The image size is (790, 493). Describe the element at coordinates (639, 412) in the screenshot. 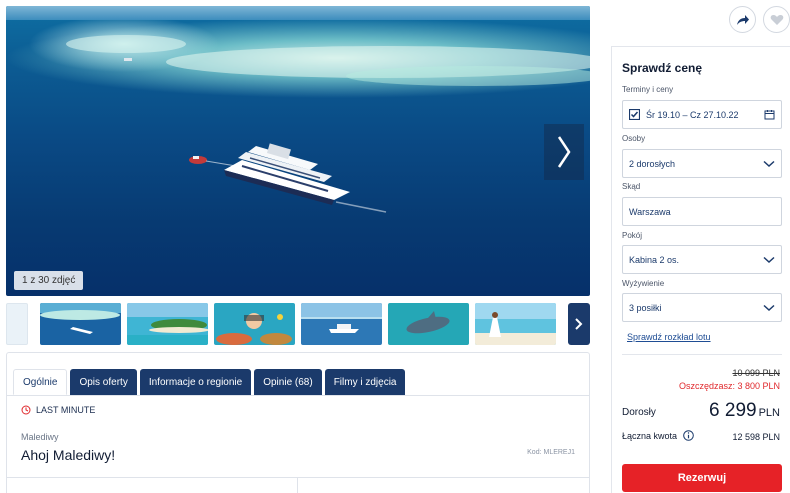

I see `adults-label: Dorosły` at that location.